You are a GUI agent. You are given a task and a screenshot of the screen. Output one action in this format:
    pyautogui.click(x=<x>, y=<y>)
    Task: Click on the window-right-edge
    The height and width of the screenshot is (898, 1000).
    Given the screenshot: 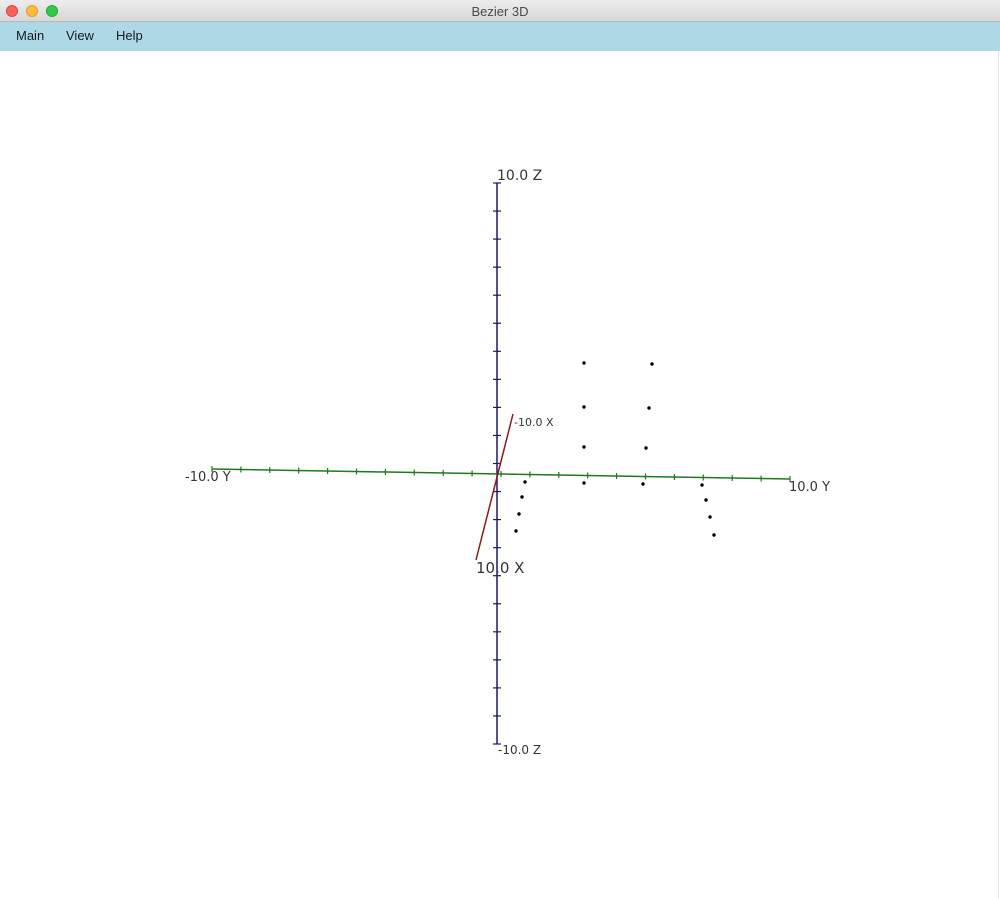 What is the action you would take?
    pyautogui.click(x=998, y=474)
    